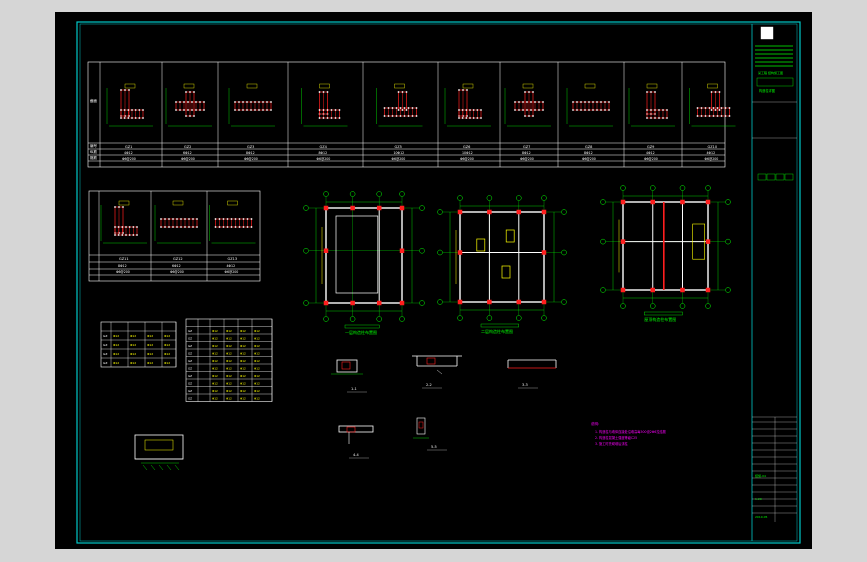 Image resolution: width=867 pixels, height=562 pixels. Describe the element at coordinates (761, 517) in the screenshot. I see `drawing-date: 2010.05` at that location.